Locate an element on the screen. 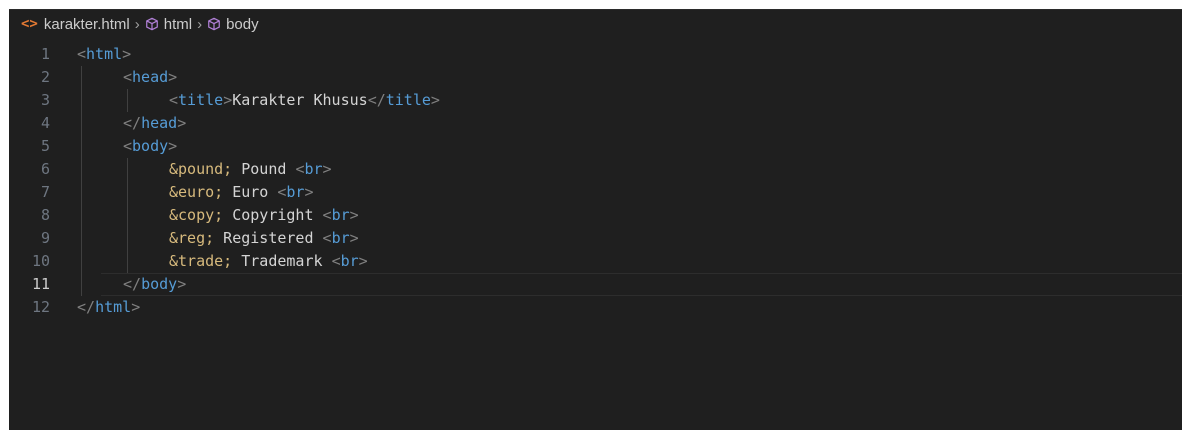  code-line: 4 </head> is located at coordinates (595, 123).